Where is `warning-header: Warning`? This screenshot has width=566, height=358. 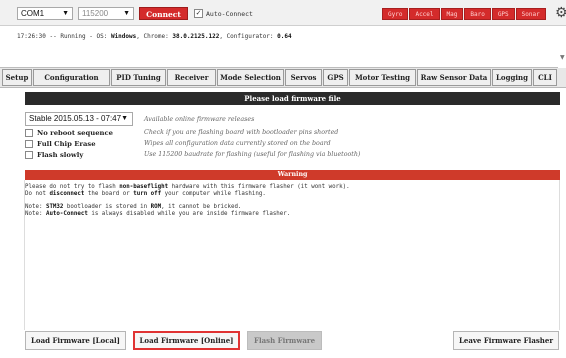
warning-header: Warning is located at coordinates (292, 175).